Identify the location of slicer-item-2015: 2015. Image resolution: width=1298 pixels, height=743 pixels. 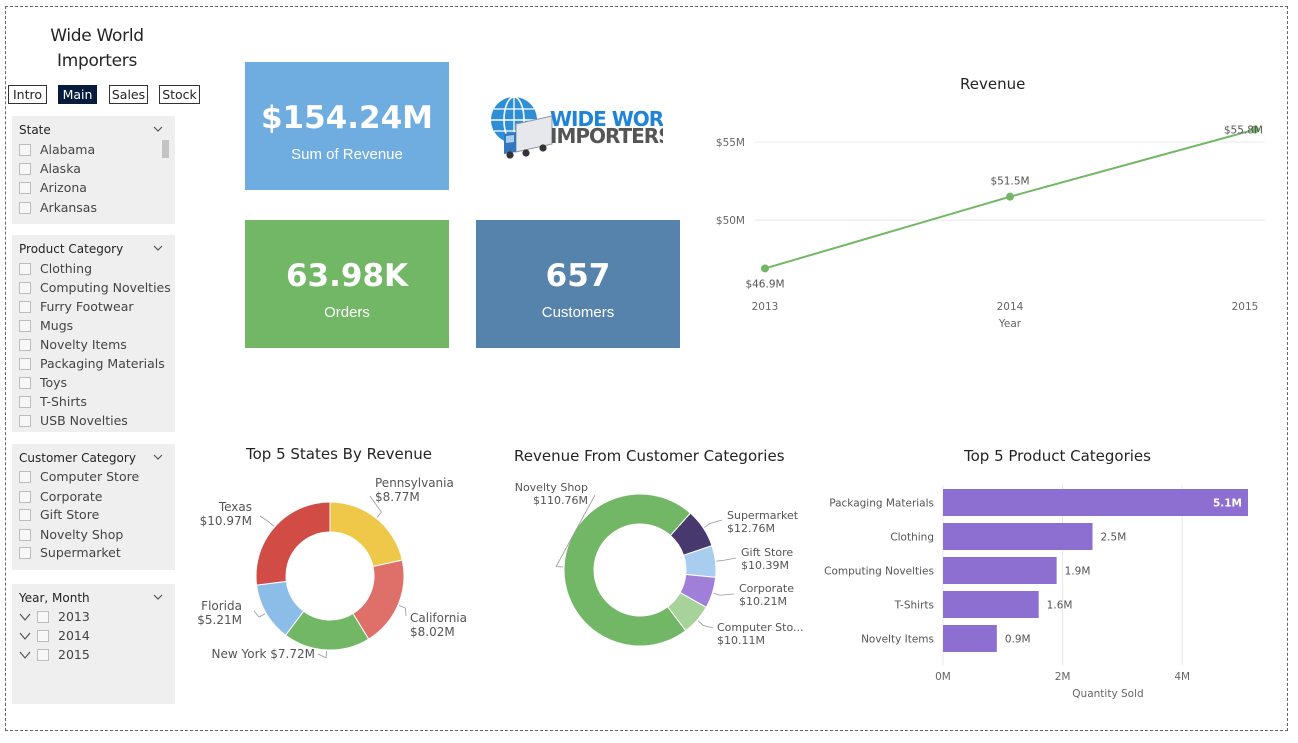
(54, 654).